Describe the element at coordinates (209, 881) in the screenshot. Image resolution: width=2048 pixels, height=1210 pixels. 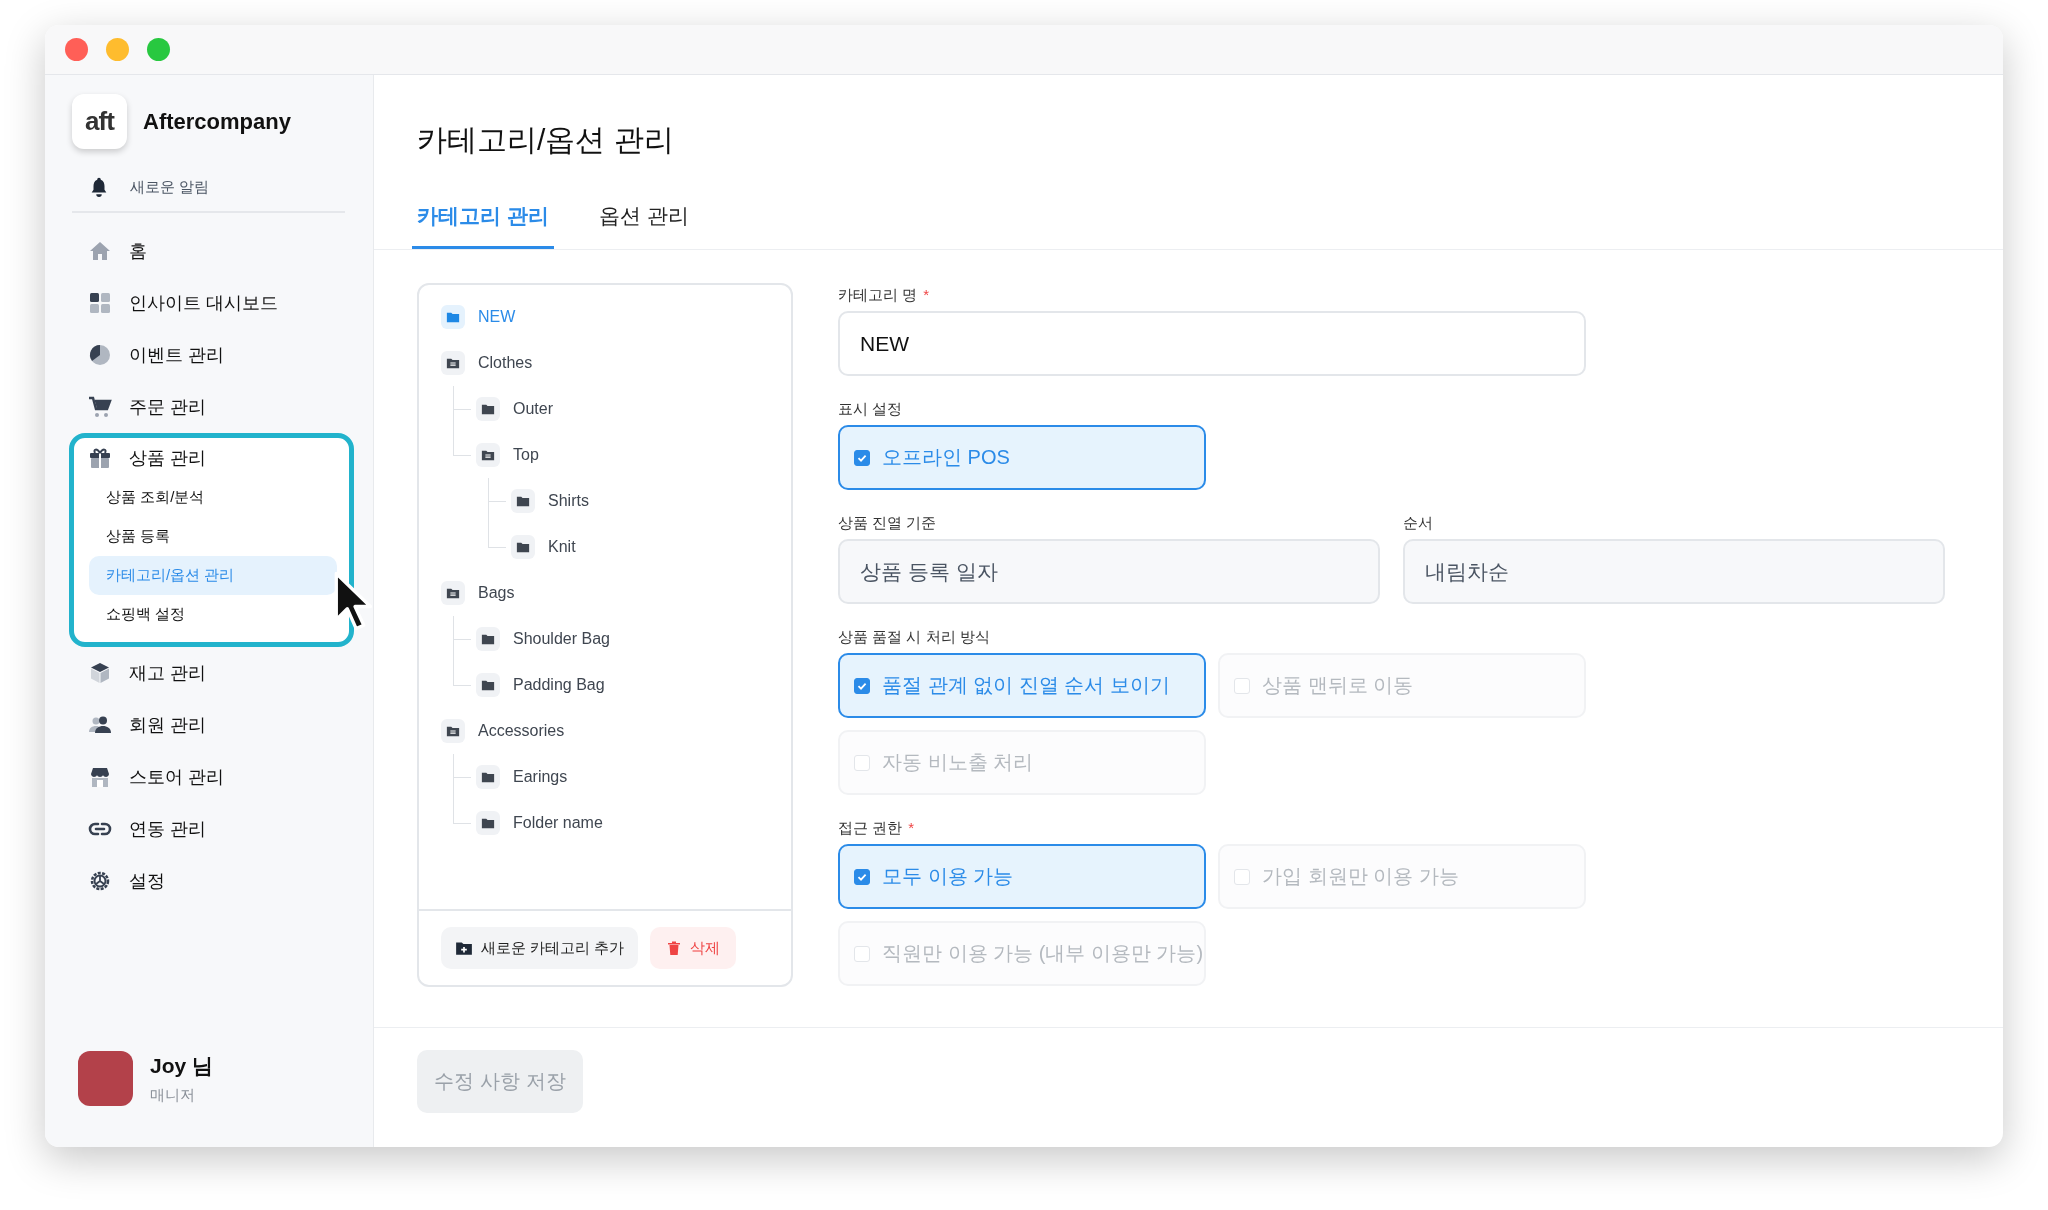
I see `nav-item: 설정` at that location.